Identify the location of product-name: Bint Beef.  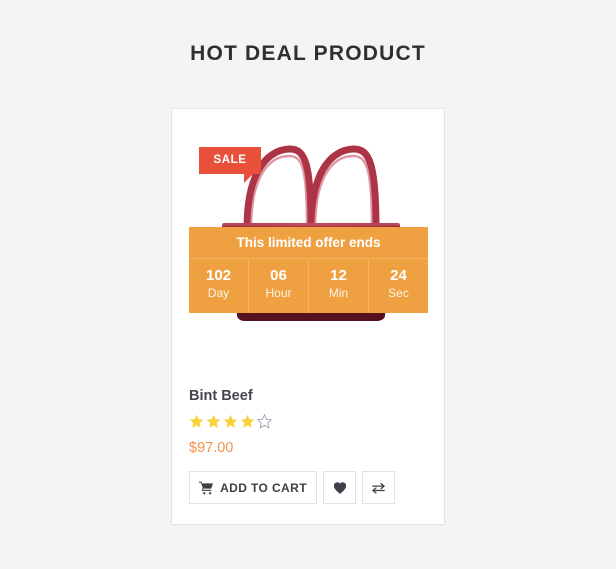
(308, 396).